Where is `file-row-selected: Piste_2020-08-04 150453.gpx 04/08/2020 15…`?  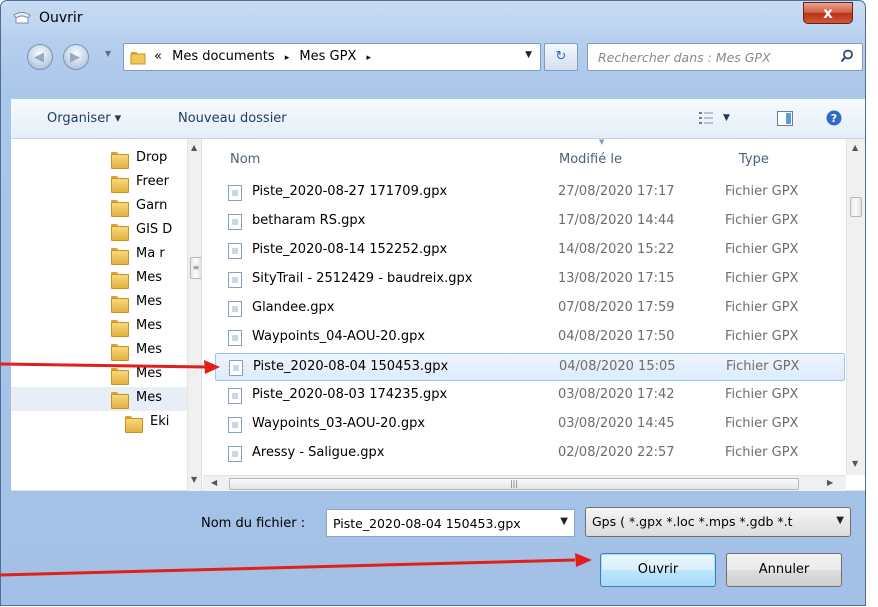
file-row-selected: Piste_2020-08-04 150453.gpx 04/08/2020 15… is located at coordinates (530, 367).